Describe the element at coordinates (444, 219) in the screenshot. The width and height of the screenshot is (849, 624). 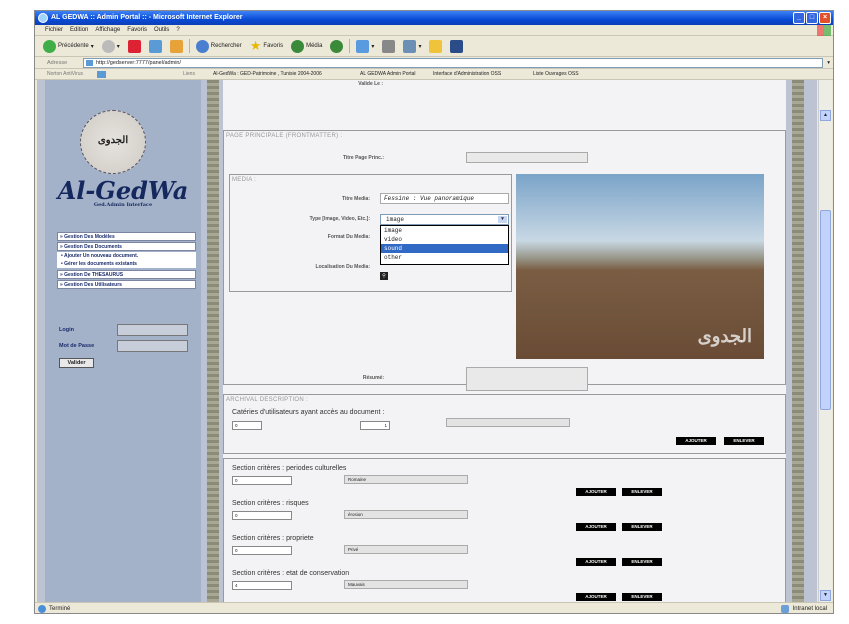
I see `media-type-select: image ▼` at that location.